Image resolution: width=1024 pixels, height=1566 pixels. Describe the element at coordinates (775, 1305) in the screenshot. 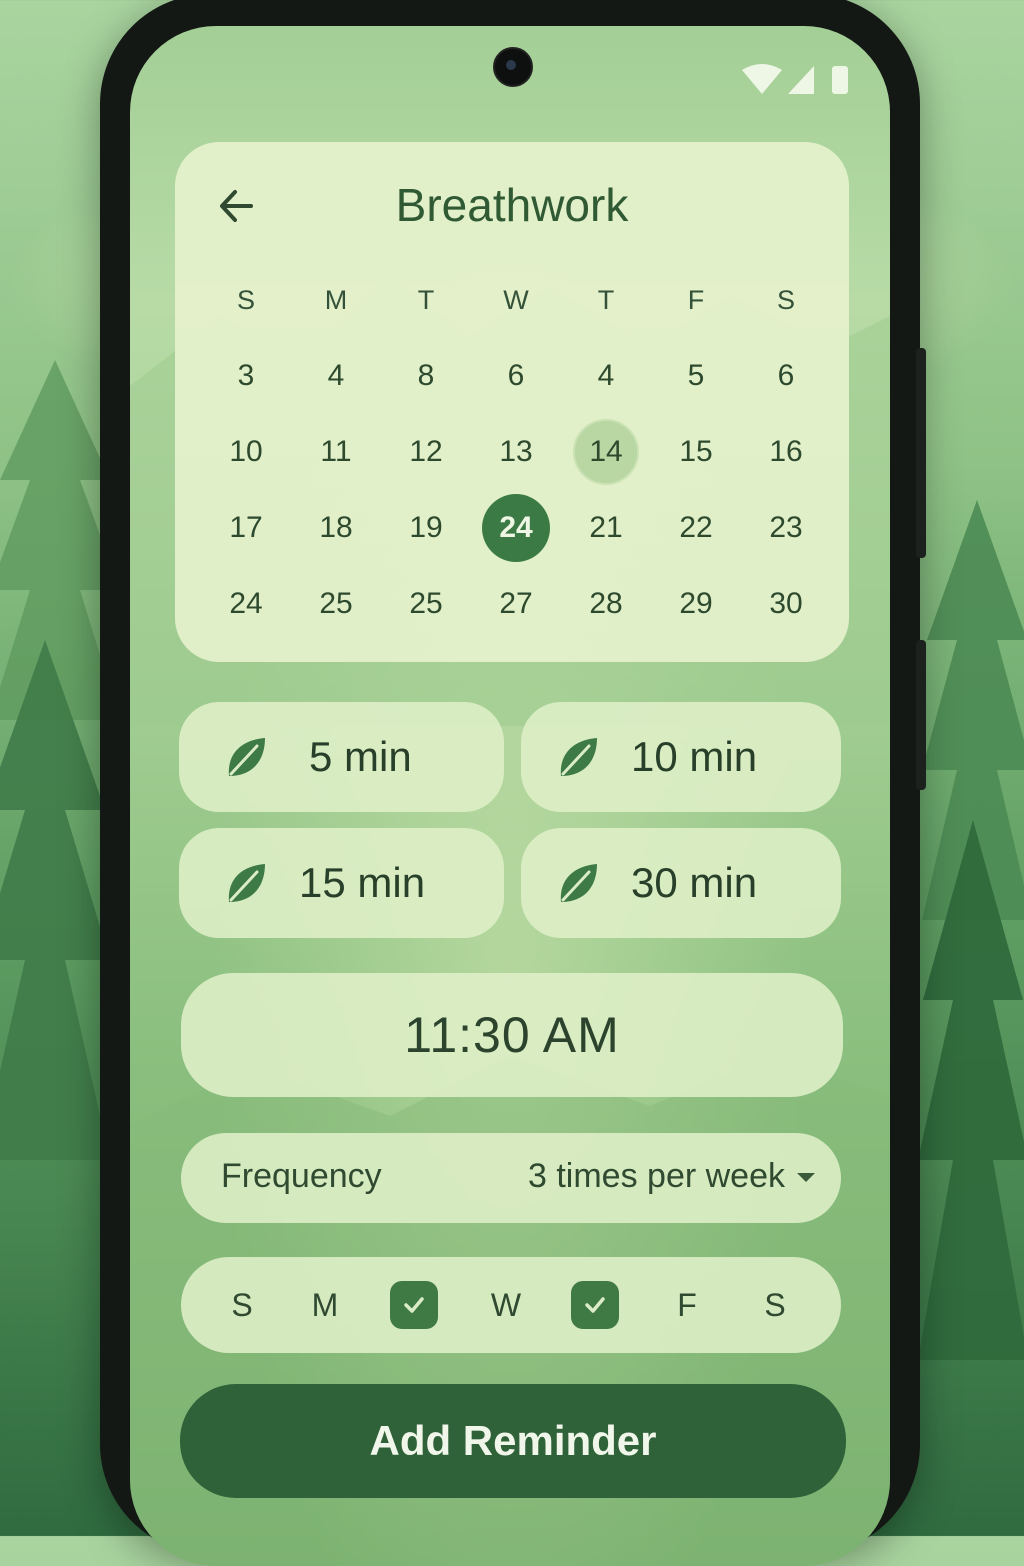

I see `weekday-toggle-saturday: S` at that location.